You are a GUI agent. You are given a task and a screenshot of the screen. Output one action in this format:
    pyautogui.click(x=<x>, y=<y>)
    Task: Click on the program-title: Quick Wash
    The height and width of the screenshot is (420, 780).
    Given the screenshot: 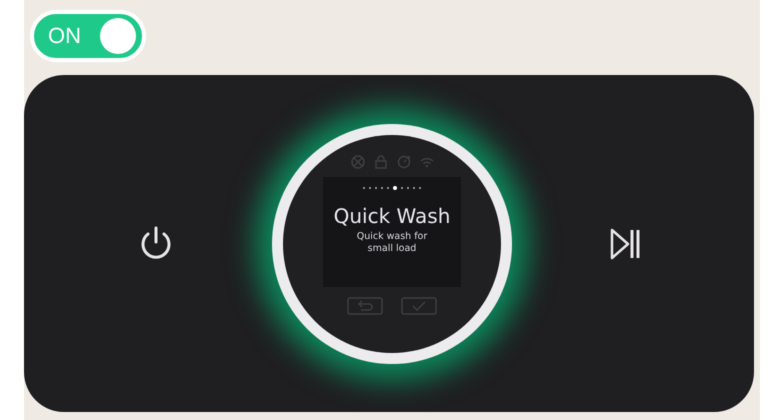 What is the action you would take?
    pyautogui.click(x=392, y=216)
    